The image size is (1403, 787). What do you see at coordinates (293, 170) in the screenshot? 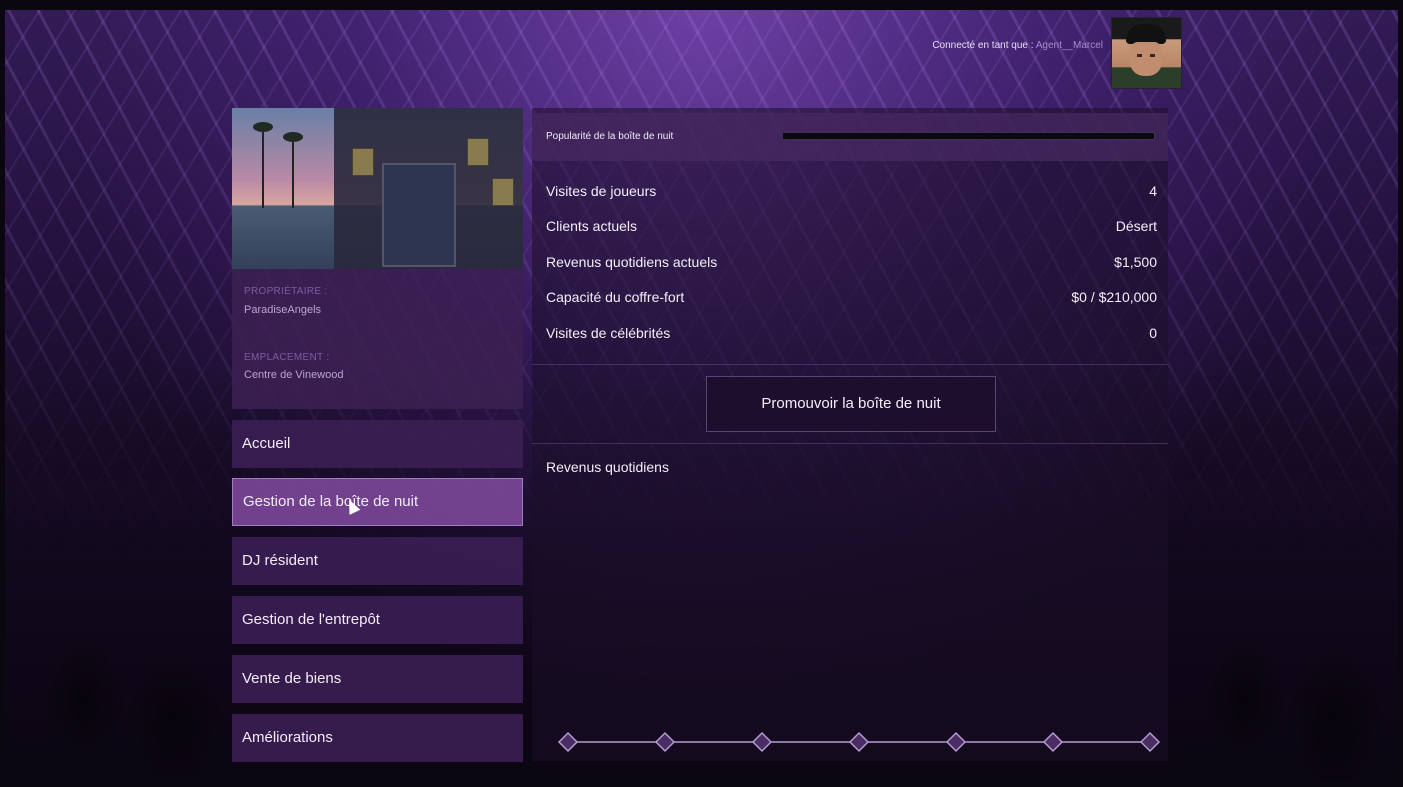
I see `palm-tree-right` at bounding box center [293, 170].